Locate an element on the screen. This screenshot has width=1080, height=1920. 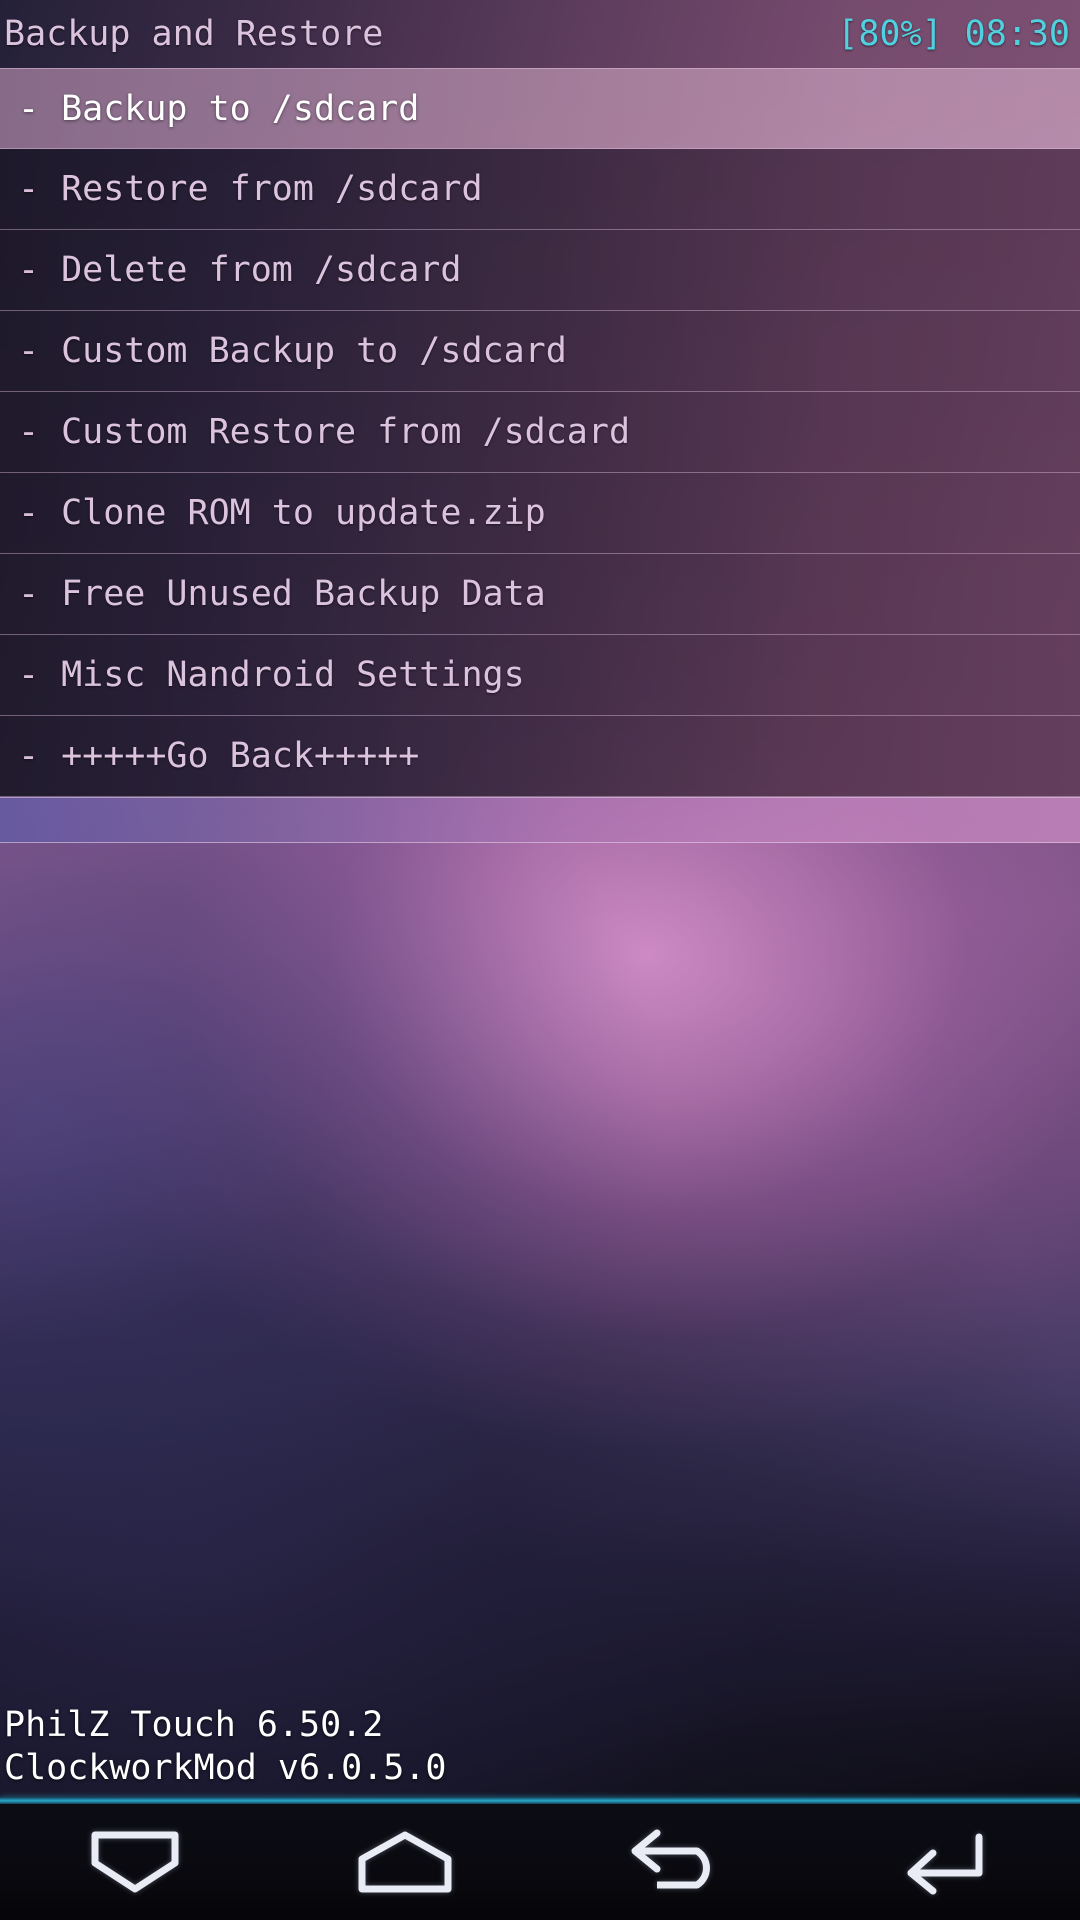
menu-item-clone-rom-to-update-zip: - Clone ROM to update.zip is located at coordinates (540, 513).